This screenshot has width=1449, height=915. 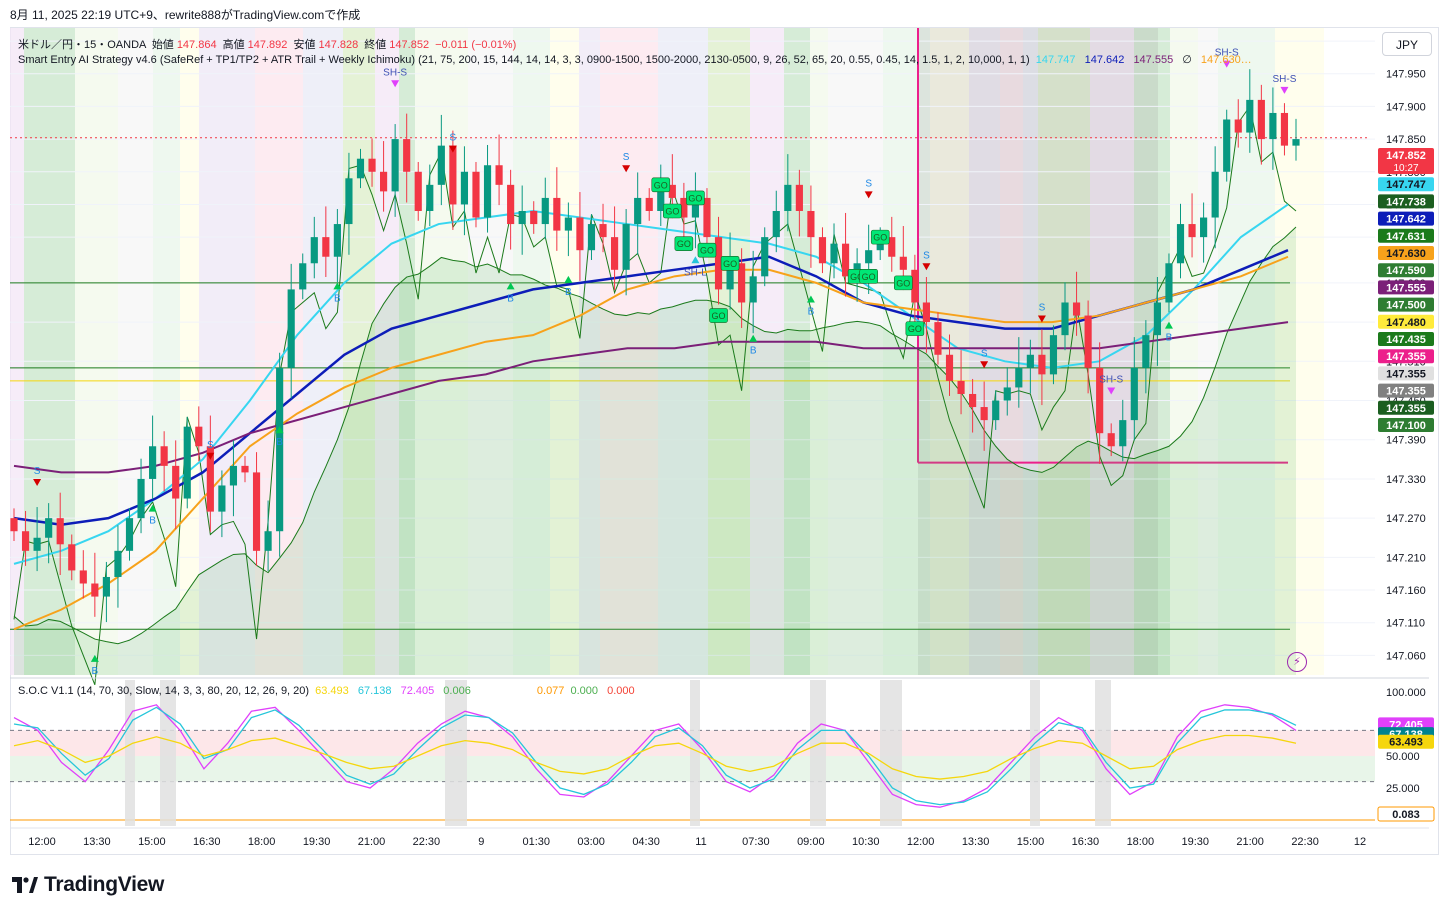 What do you see at coordinates (1305, 842) in the screenshot?
I see `time-tick: 22:30` at bounding box center [1305, 842].